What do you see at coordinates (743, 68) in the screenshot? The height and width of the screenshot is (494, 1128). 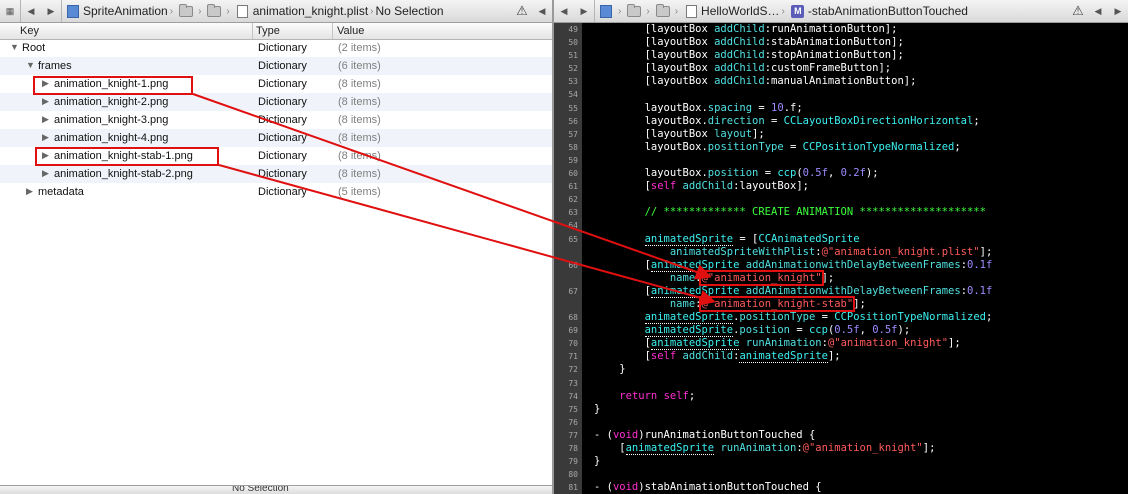 I see `code-text: [layoutBox addChild:customFrameButton];` at bounding box center [743, 68].